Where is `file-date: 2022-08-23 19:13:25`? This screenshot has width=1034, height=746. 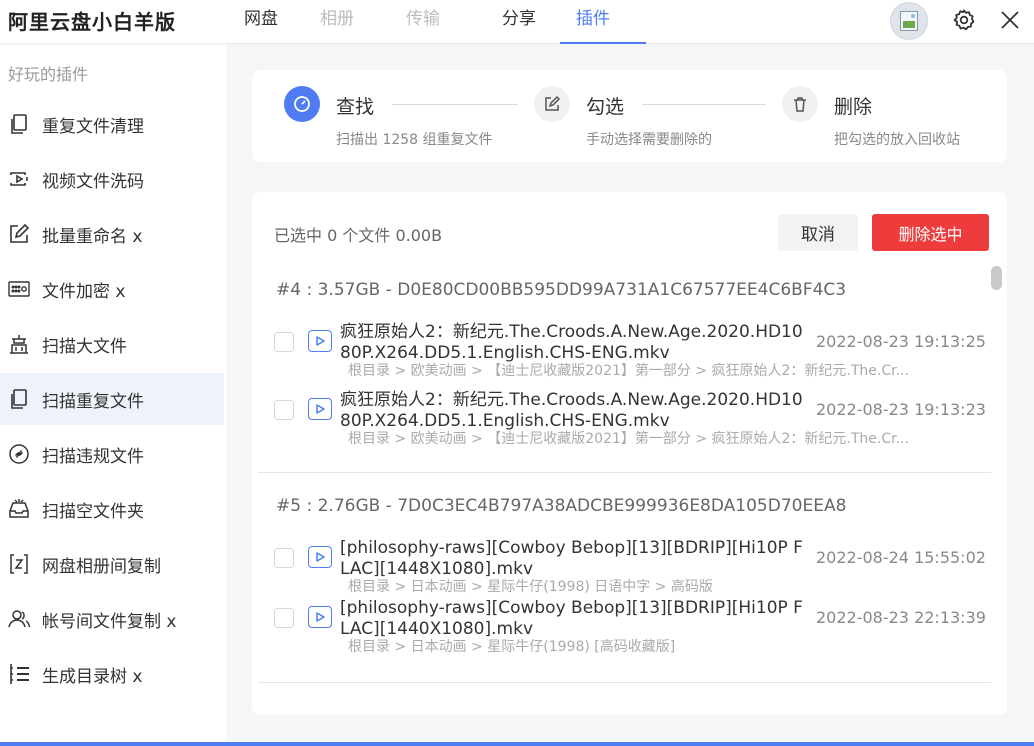
file-date: 2022-08-23 19:13:25 is located at coordinates (901, 341).